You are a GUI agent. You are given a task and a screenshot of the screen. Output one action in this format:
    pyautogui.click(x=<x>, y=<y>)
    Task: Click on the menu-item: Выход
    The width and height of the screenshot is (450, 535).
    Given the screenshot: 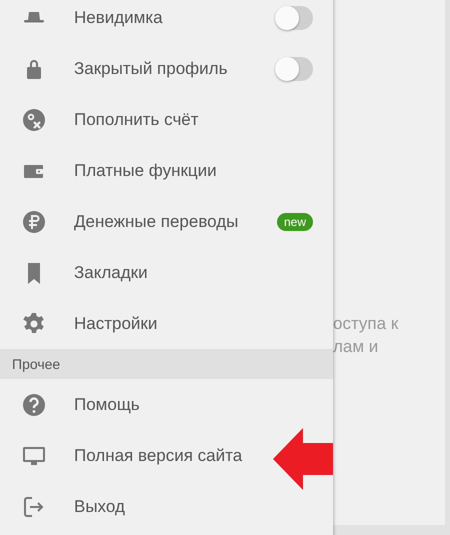 What is the action you would take?
    pyautogui.click(x=99, y=506)
    